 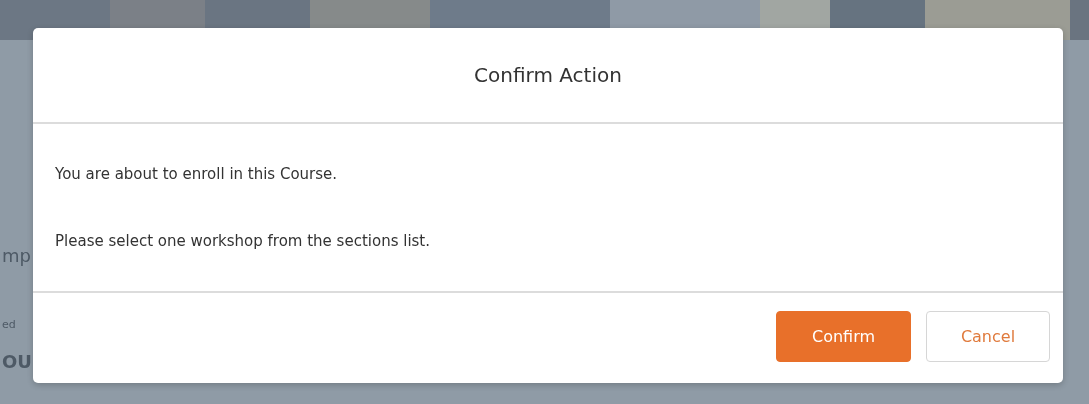 What do you see at coordinates (17, 361) in the screenshot?
I see `background-text: OU` at bounding box center [17, 361].